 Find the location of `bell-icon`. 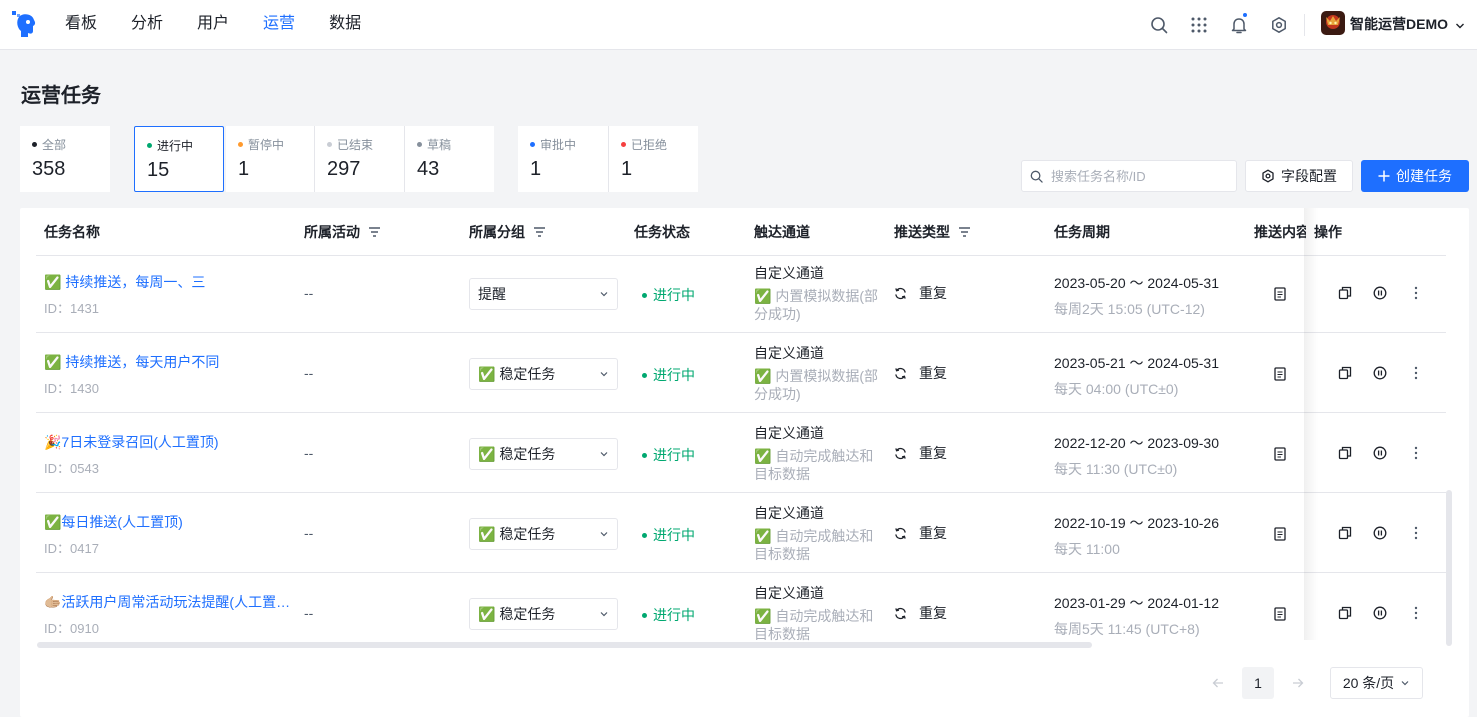

bell-icon is located at coordinates (1239, 25).